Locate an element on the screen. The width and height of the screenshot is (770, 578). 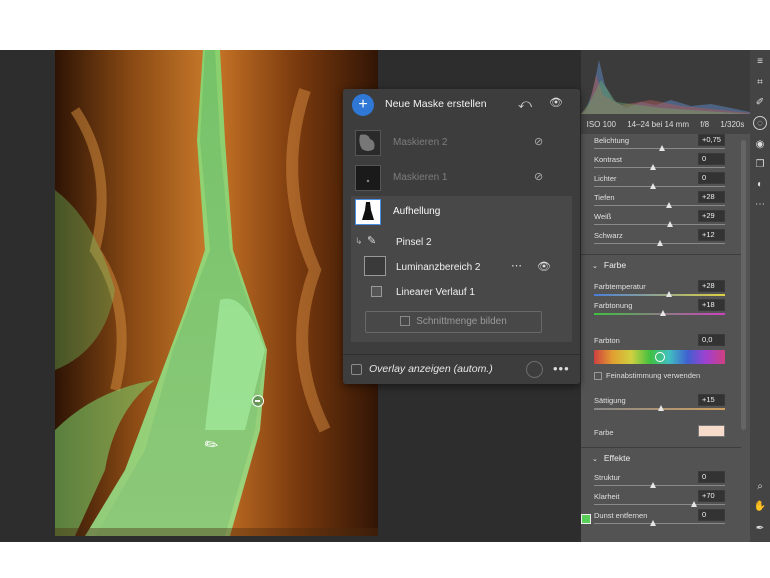
light-belichtung-value: +0,75 is located at coordinates (711, 140).